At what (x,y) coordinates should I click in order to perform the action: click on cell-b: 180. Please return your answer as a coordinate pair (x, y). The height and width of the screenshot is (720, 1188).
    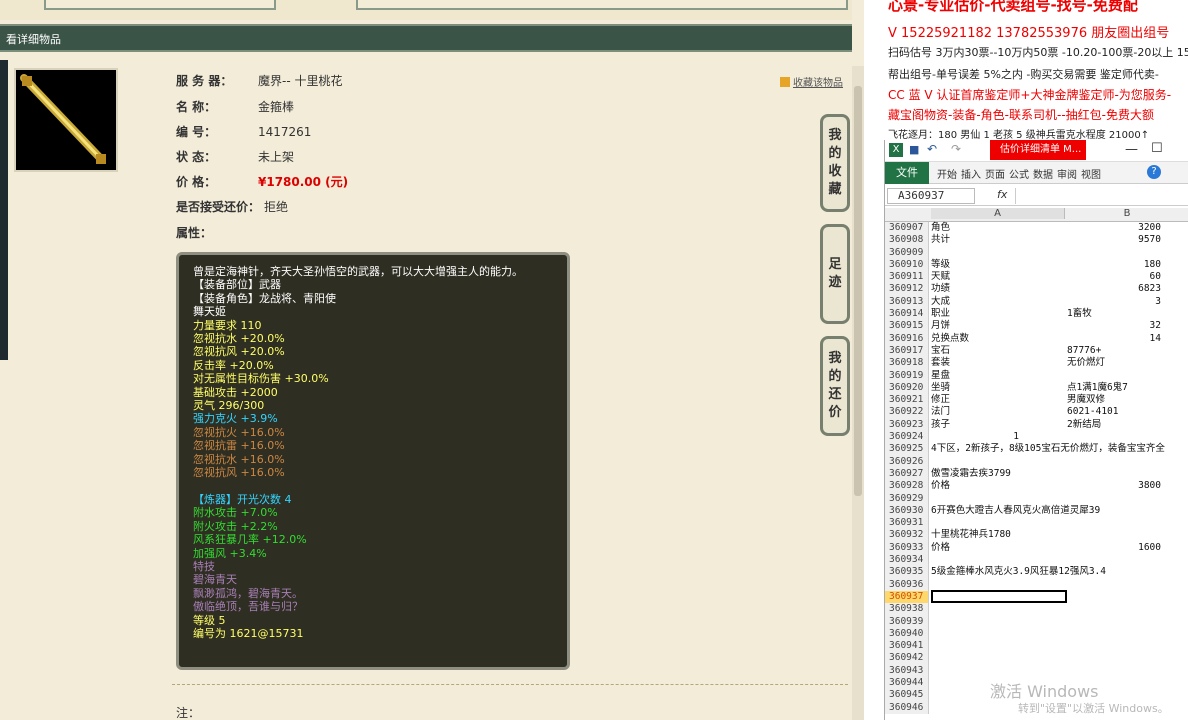
    Looking at the image, I should click on (1114, 265).